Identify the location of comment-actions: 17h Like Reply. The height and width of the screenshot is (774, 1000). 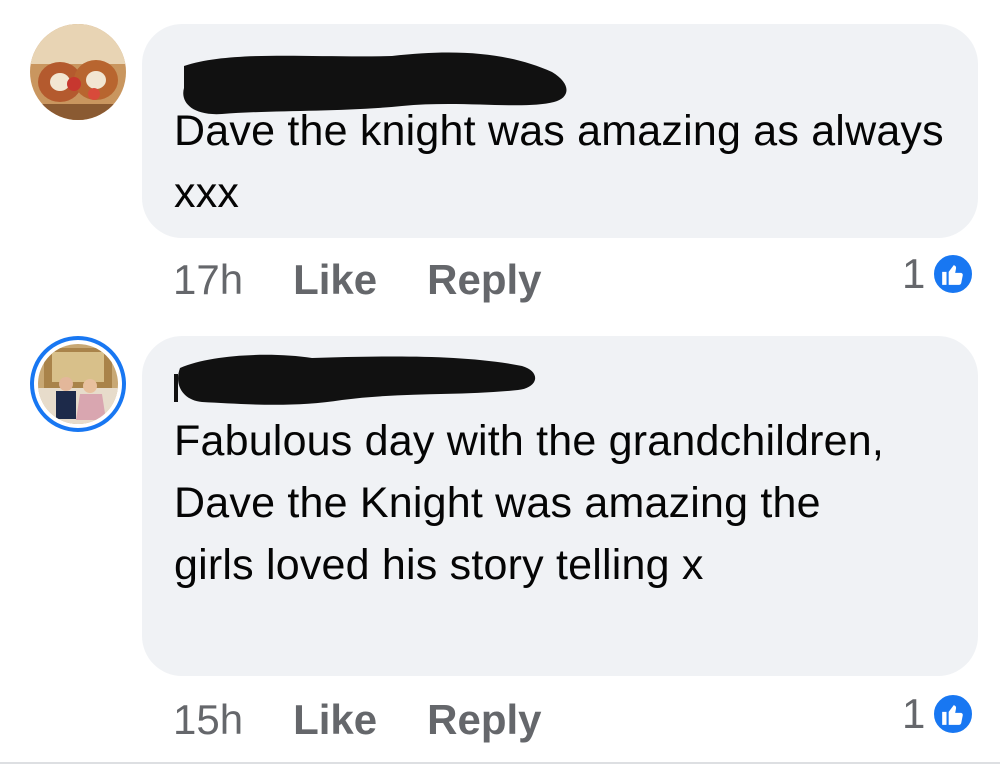
(382, 280).